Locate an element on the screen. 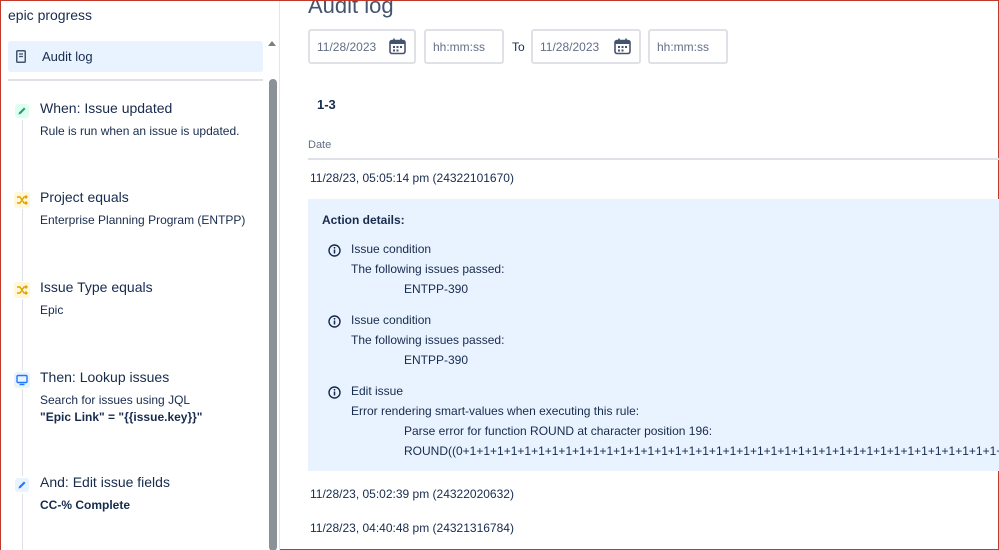 Image resolution: width=999 pixels, height=550 pixels. rule-step-issuetype-condition: Issue Type equals Epic is located at coordinates (136, 304).